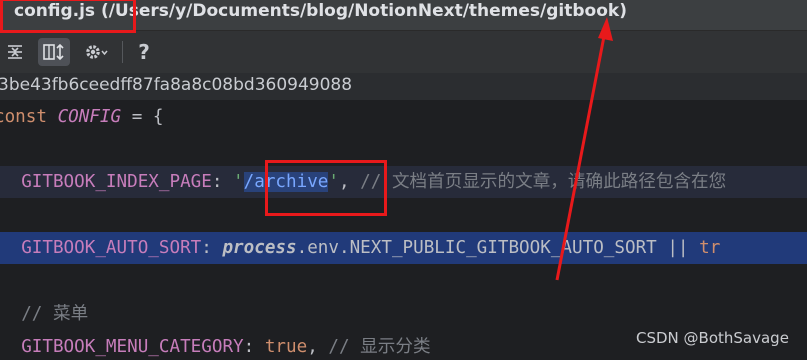 This screenshot has height=360, width=807. Describe the element at coordinates (712, 338) in the screenshot. I see `watermark: CSDN @BothSavage` at that location.